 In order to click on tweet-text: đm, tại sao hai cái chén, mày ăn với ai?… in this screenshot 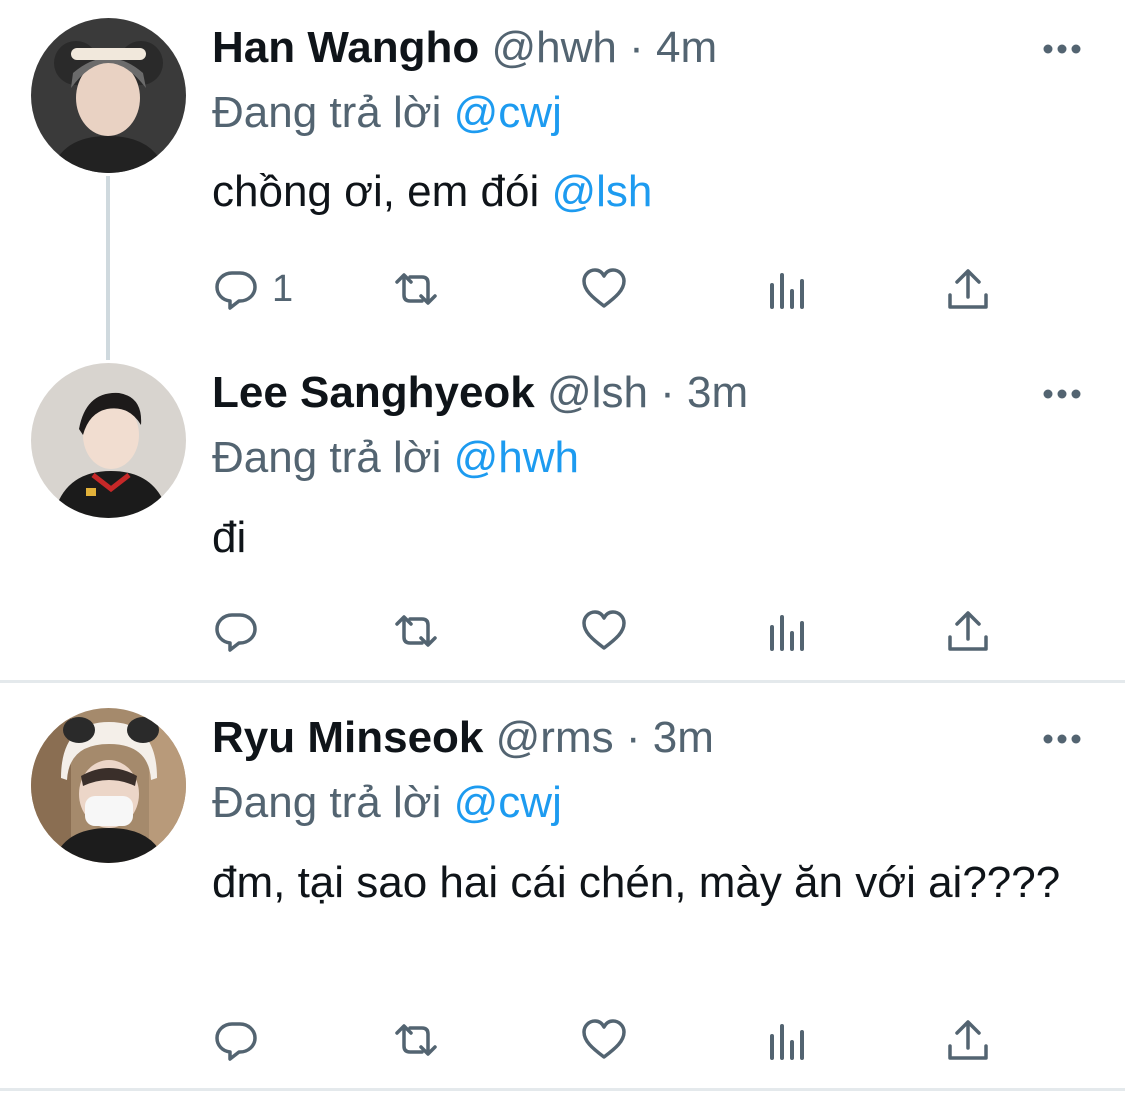, I will do `click(652, 883)`.